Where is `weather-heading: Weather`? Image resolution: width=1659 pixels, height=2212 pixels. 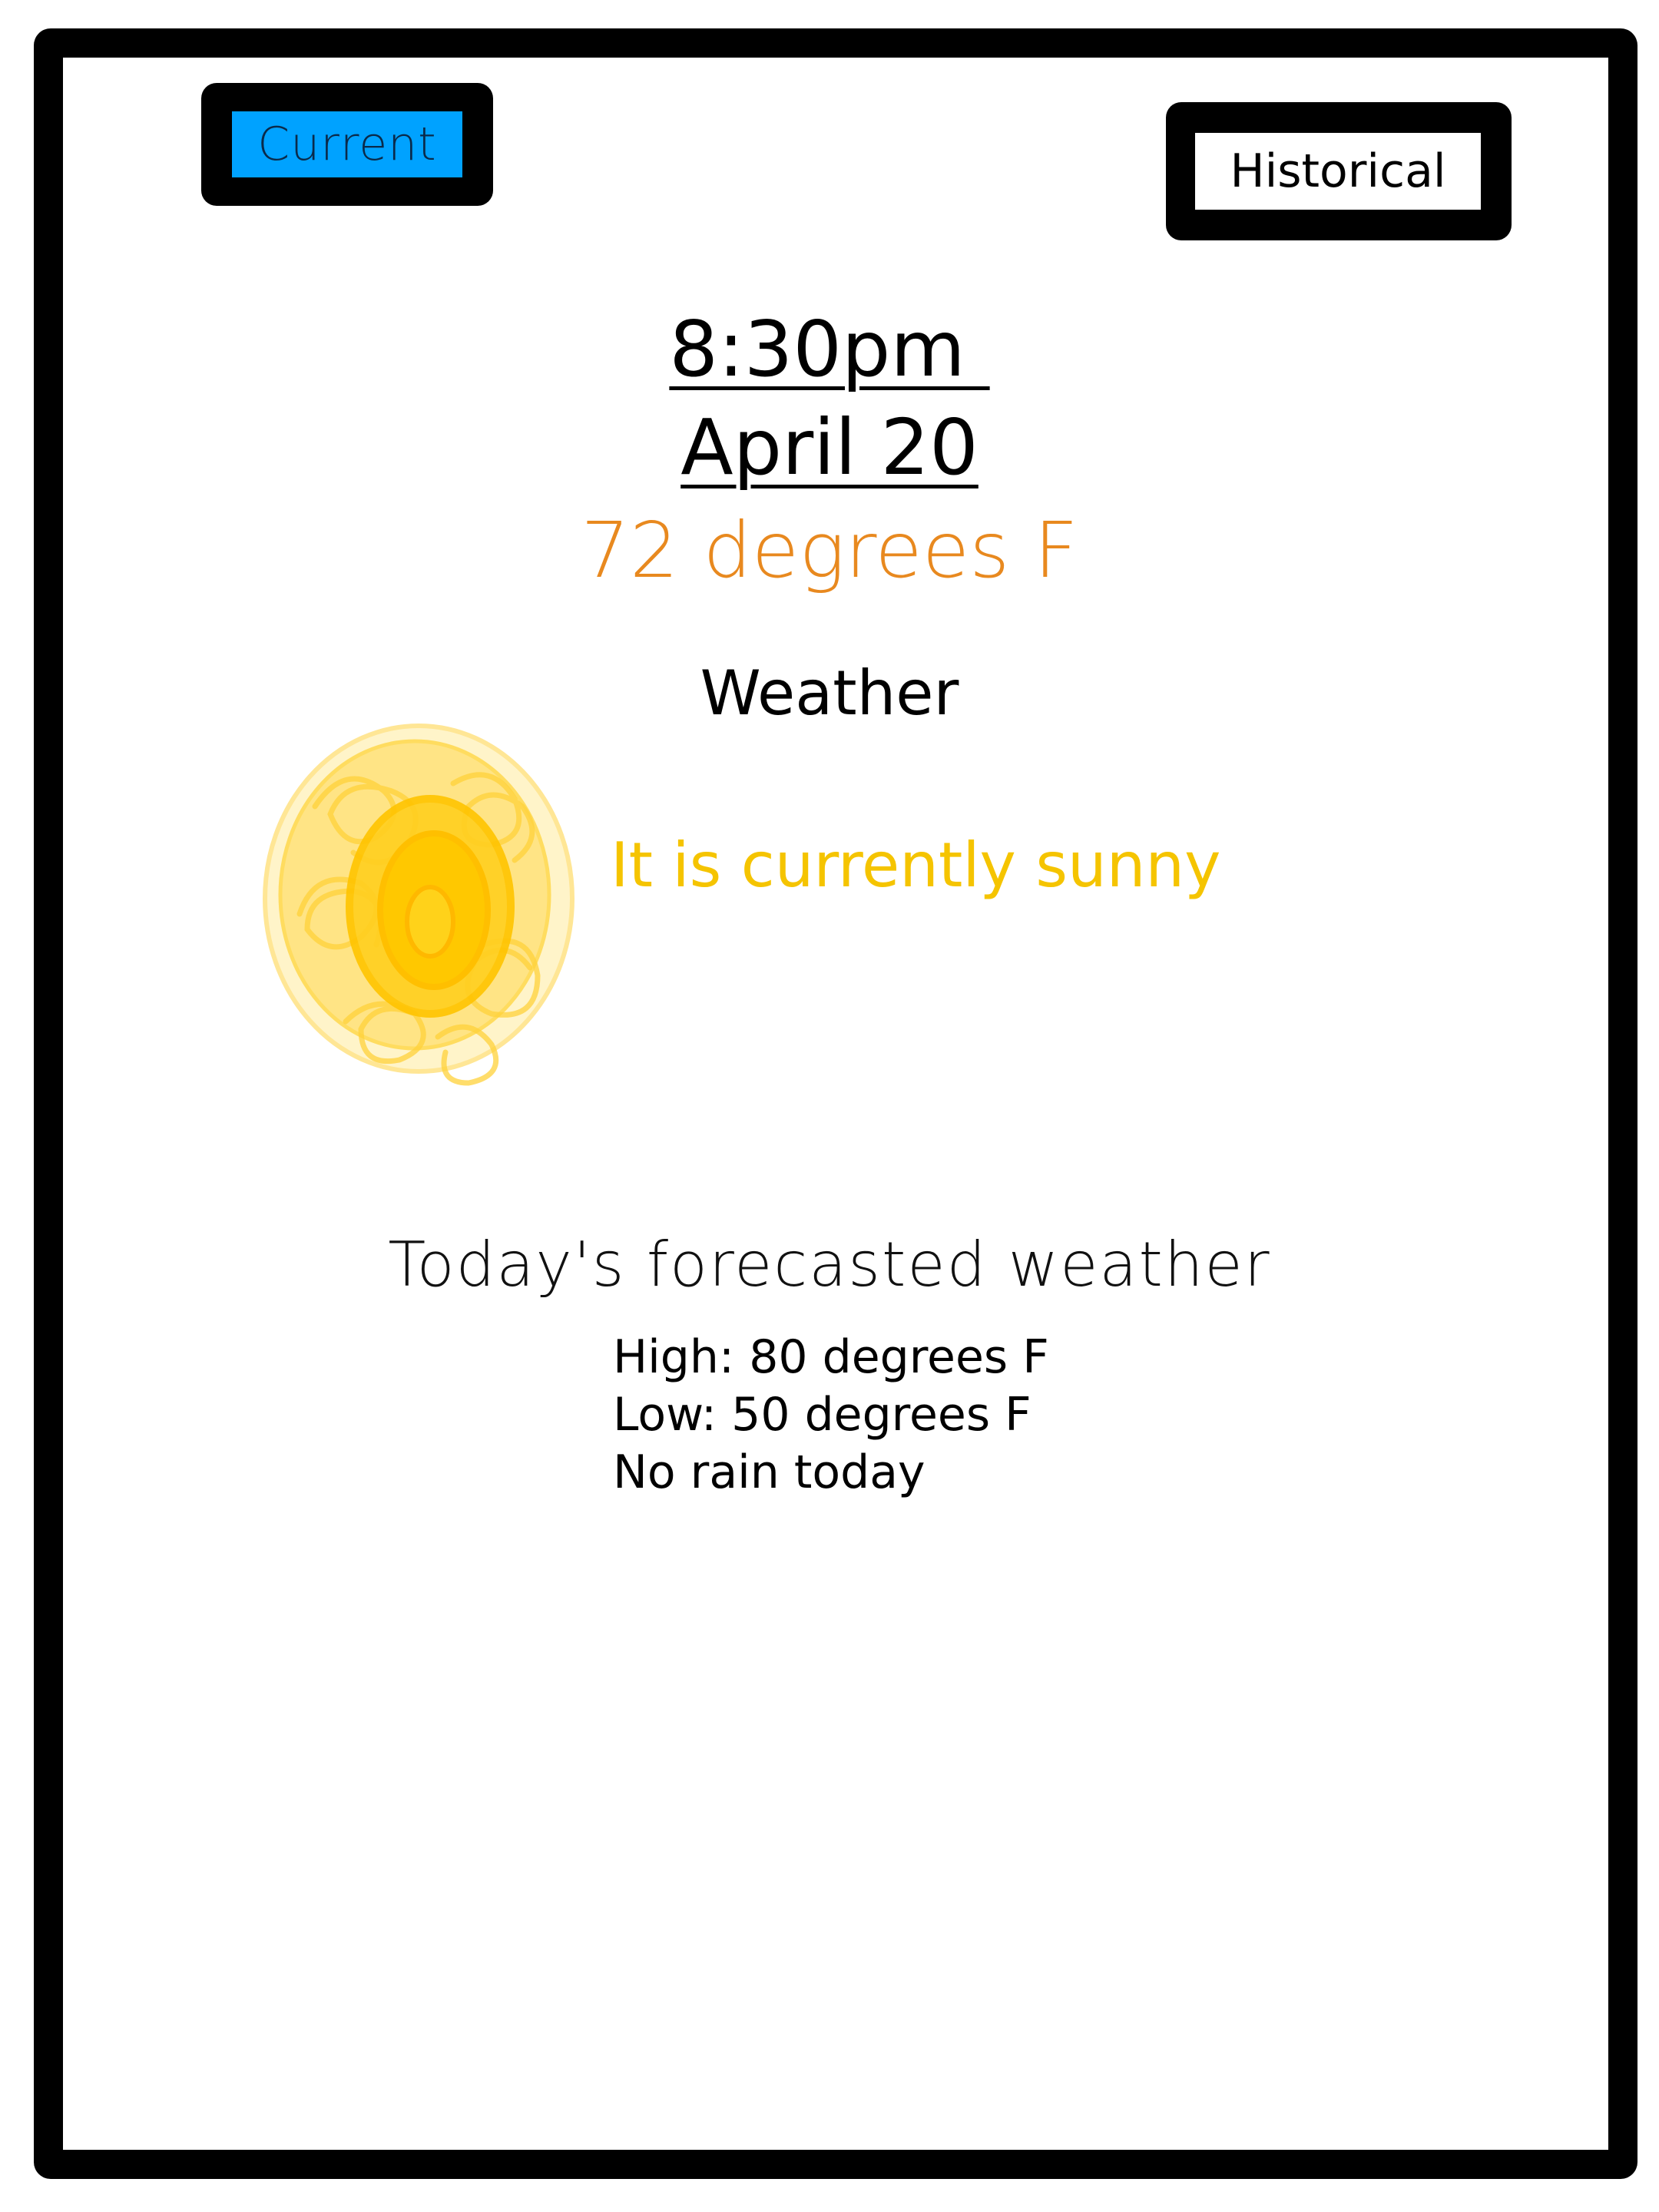 weather-heading: Weather is located at coordinates (829, 693).